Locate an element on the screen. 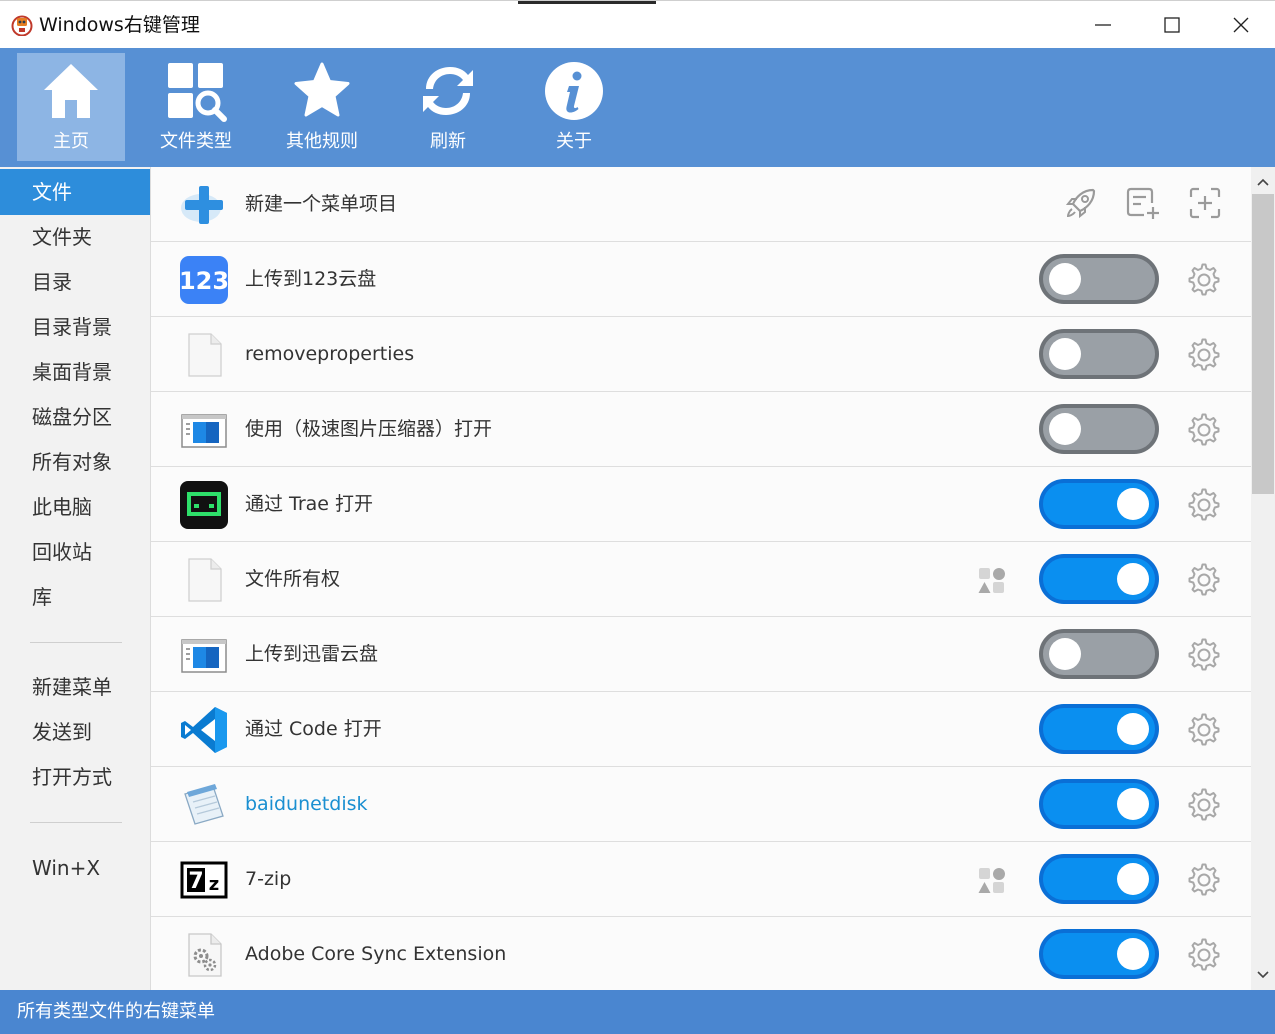 The image size is (1275, 1034). vscode-icon is located at coordinates (204, 730).